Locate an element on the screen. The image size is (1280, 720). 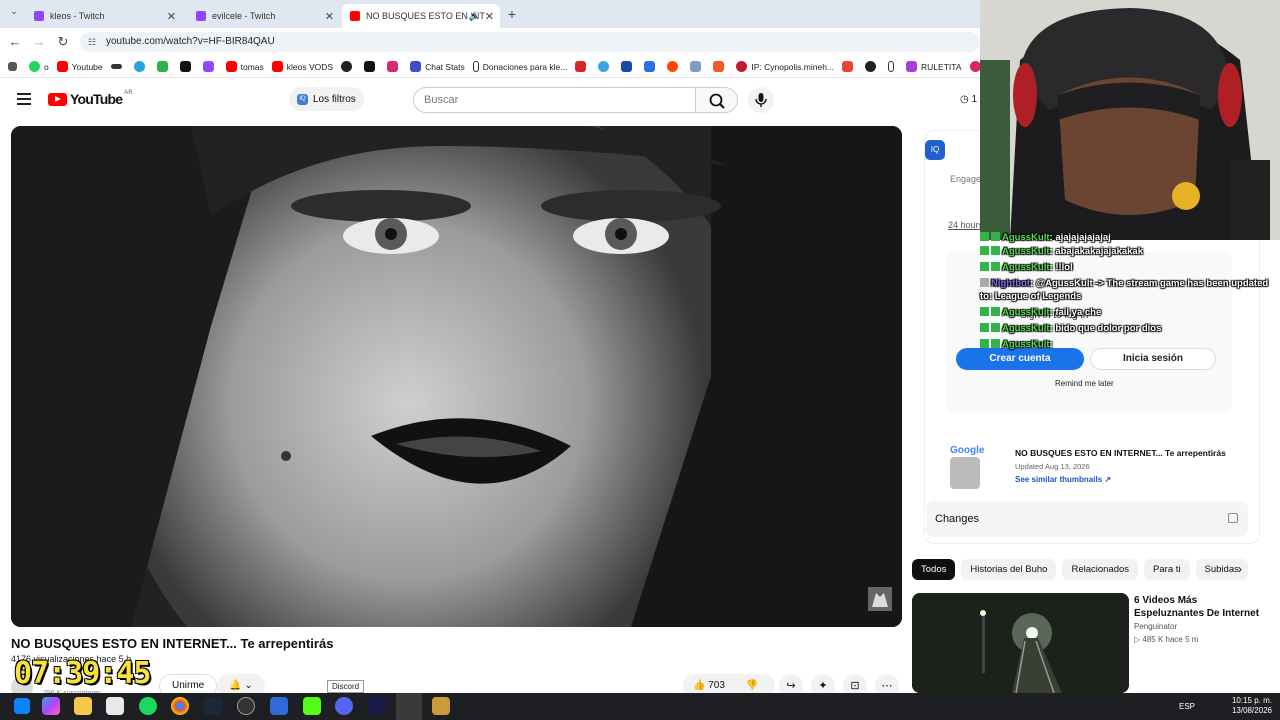
bookmark-timer is located at coordinates (872, 66).